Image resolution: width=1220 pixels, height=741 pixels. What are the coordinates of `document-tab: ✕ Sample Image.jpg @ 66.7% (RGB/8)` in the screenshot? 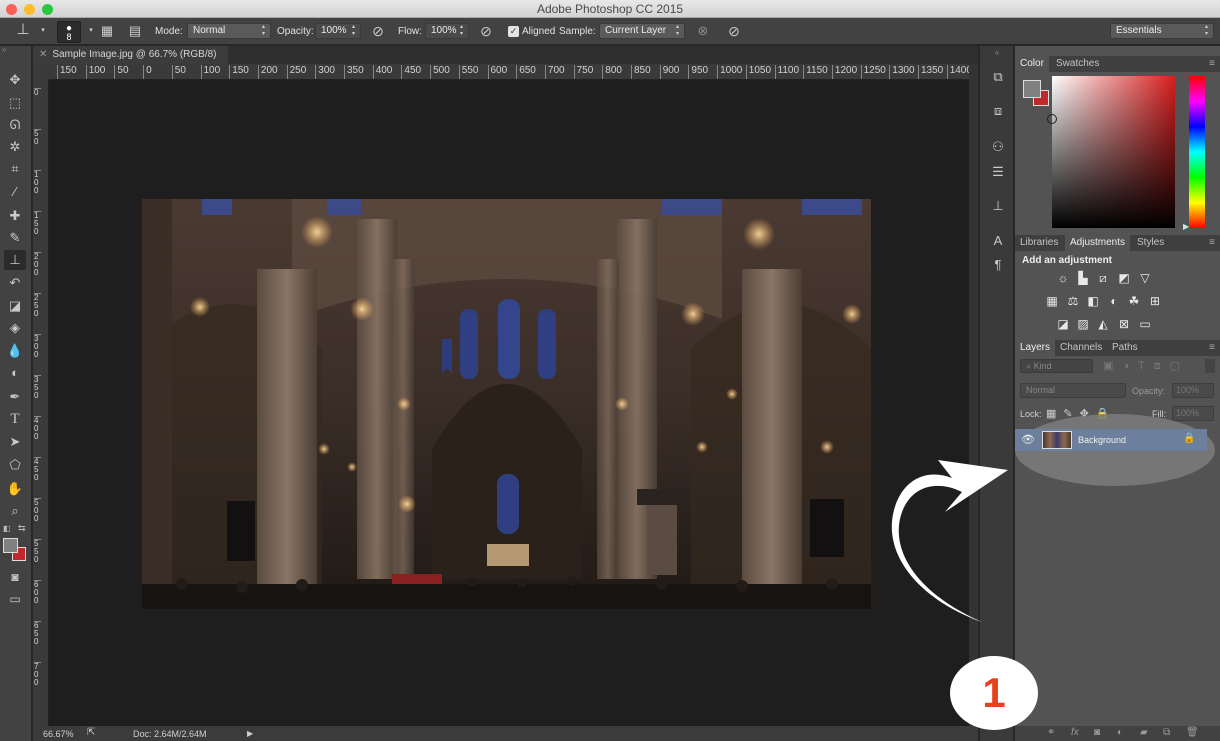 It's located at (130, 55).